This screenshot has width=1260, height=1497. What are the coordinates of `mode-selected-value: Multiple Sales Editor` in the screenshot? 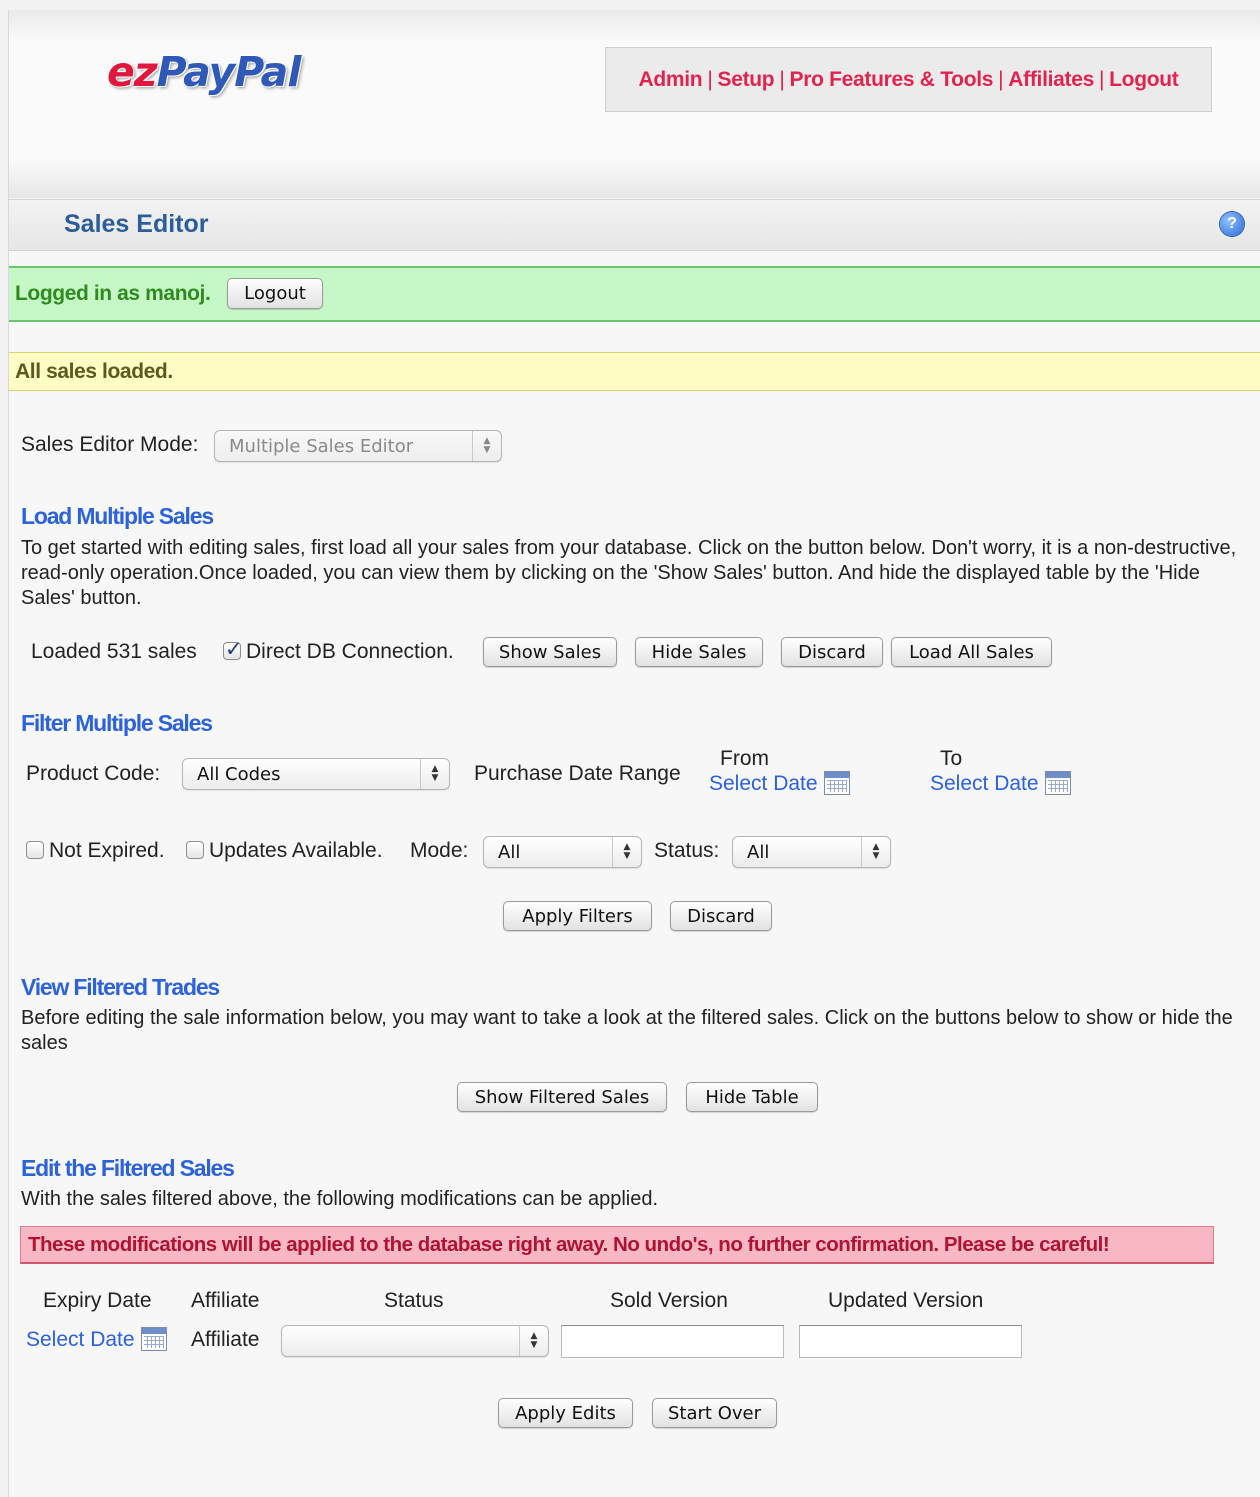 It's located at (321, 446).